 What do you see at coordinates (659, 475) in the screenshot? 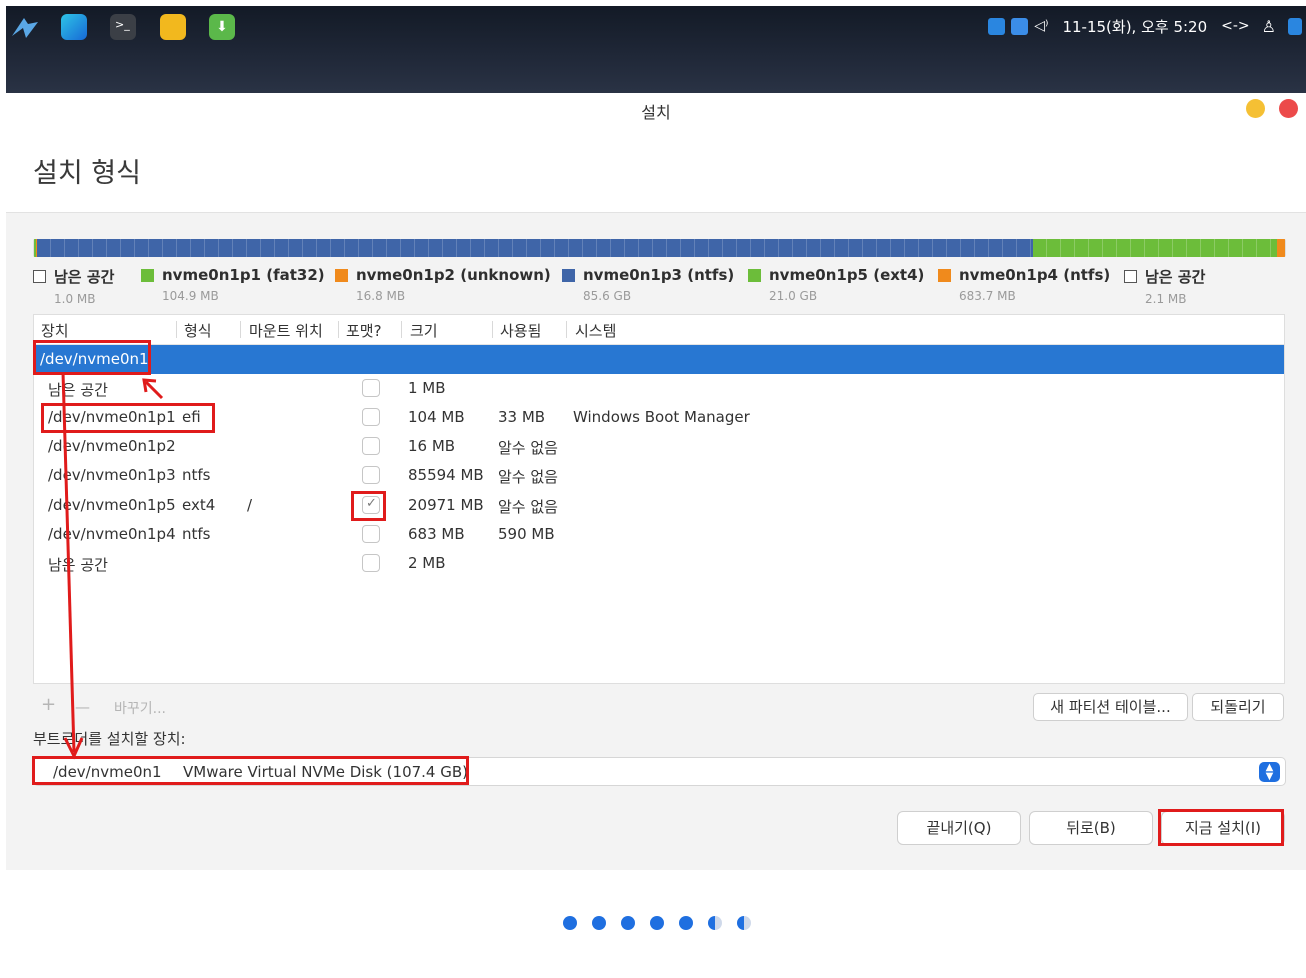
I see `table-row: /dev/nvme0n1p3 ntfs 85594 MB 알수 없음` at bounding box center [659, 475].